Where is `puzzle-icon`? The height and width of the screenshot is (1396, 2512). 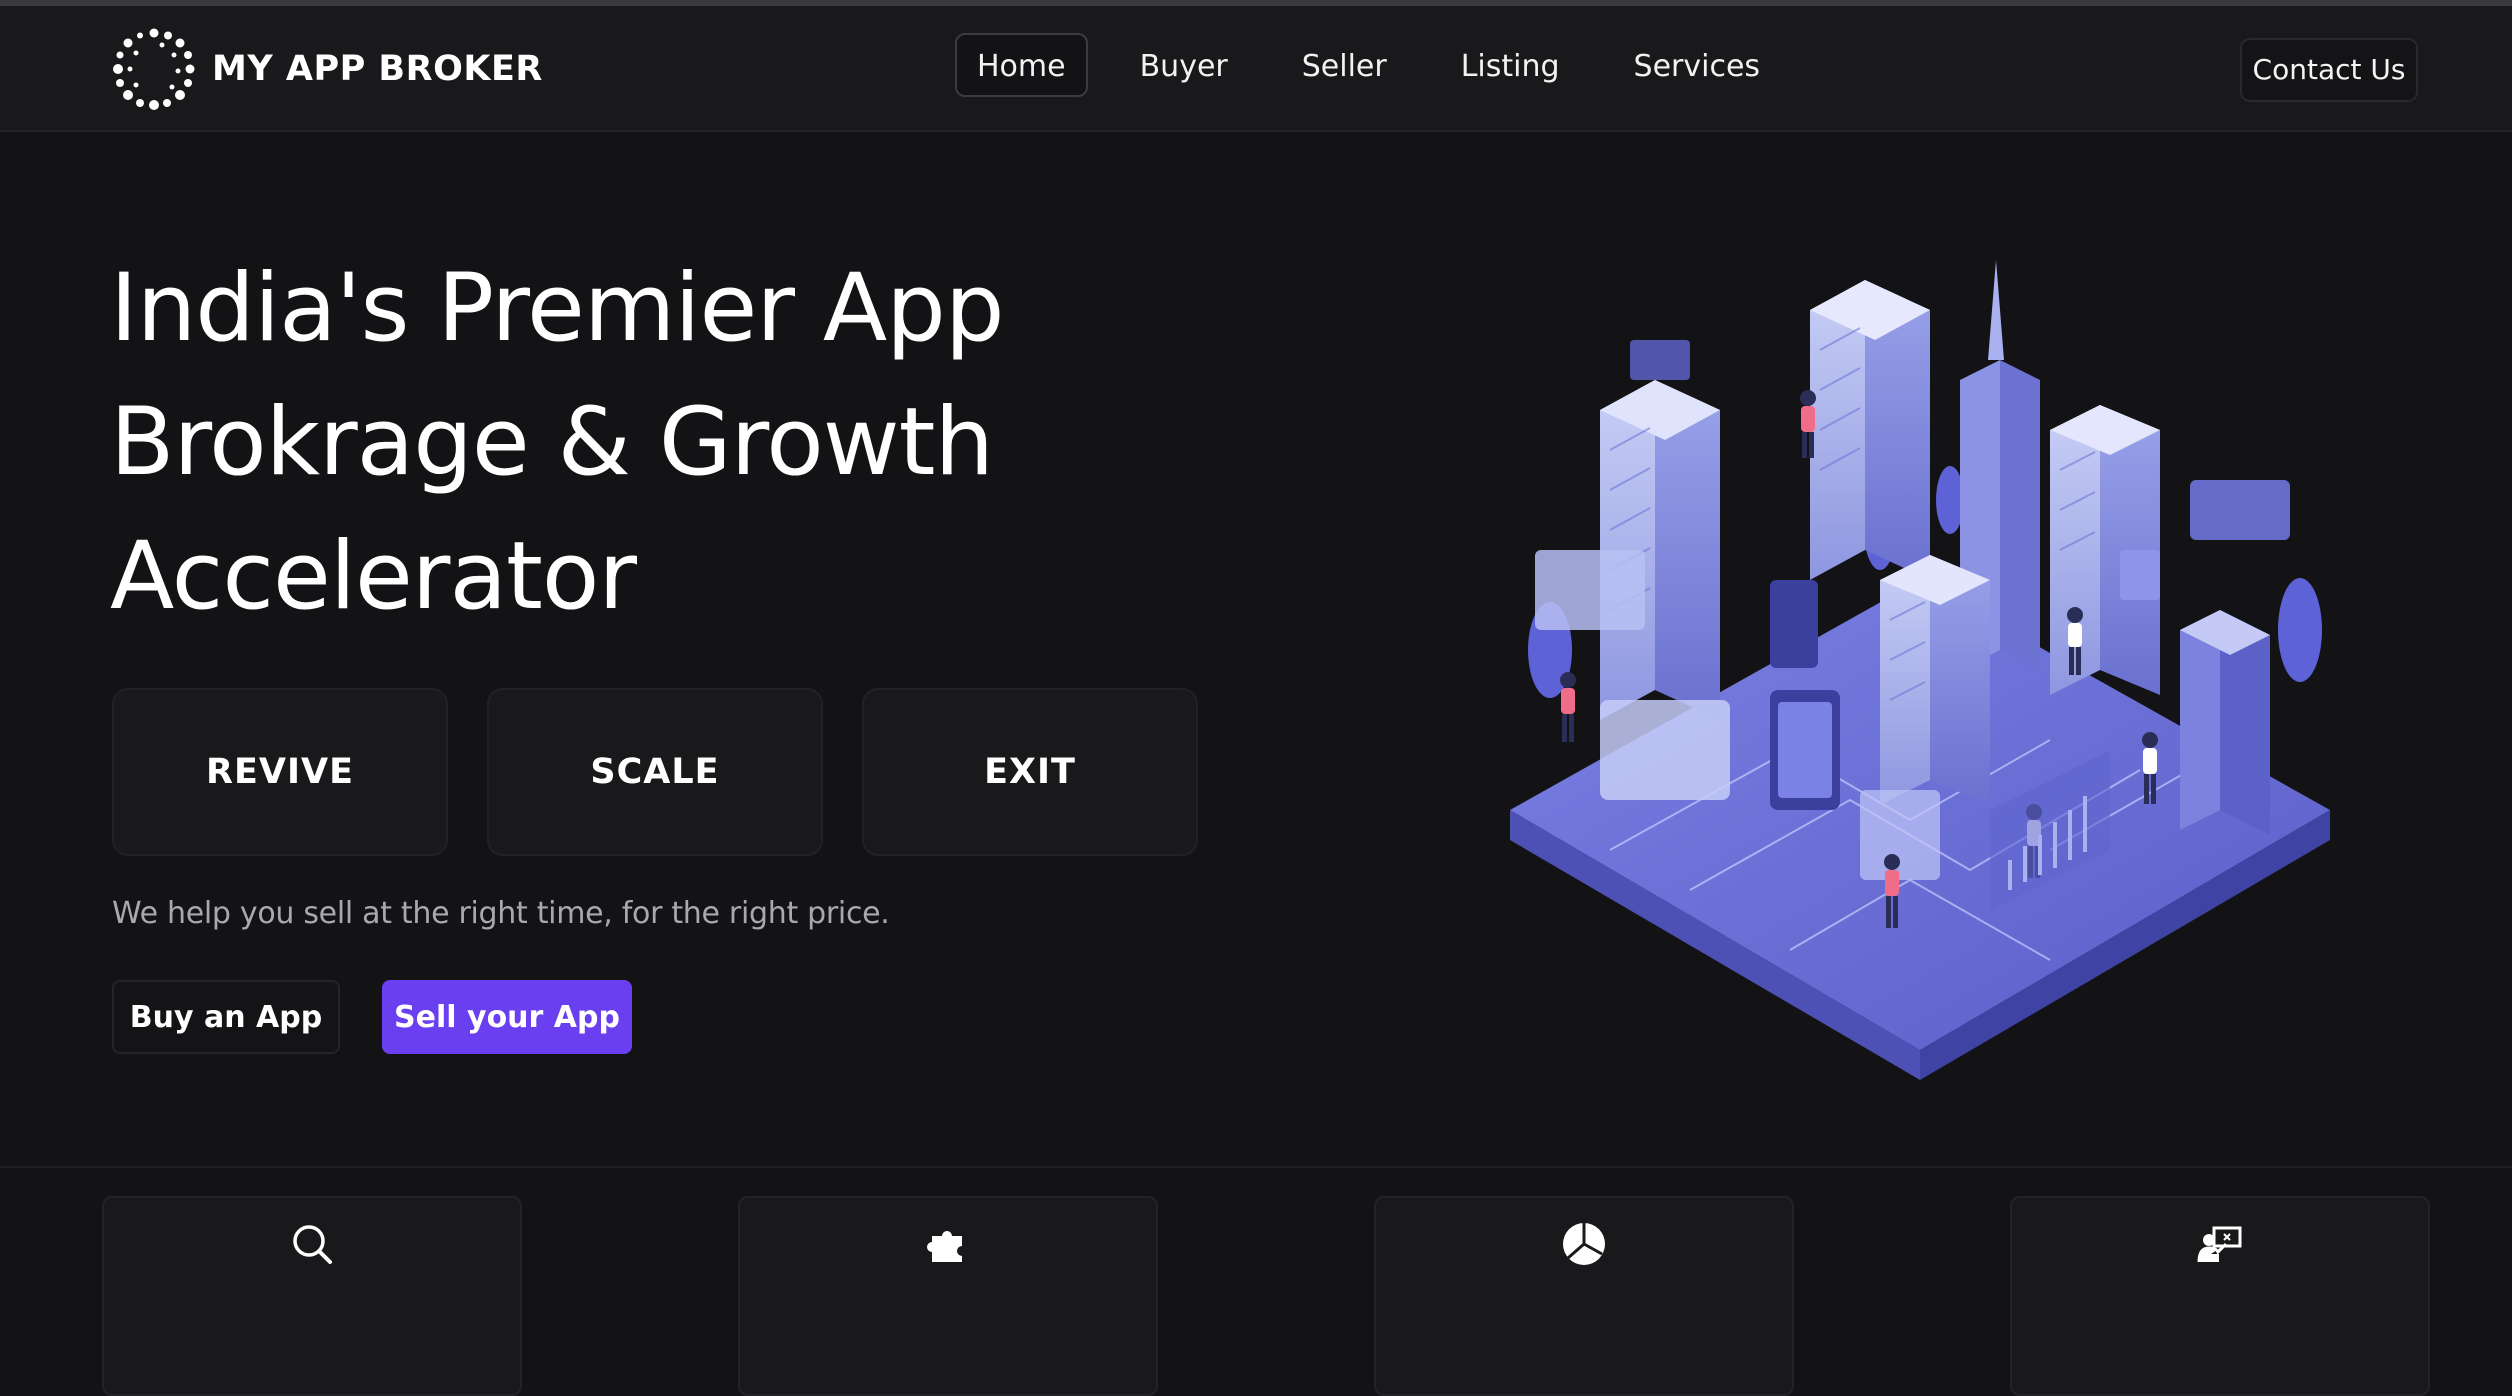 puzzle-icon is located at coordinates (944, 1246).